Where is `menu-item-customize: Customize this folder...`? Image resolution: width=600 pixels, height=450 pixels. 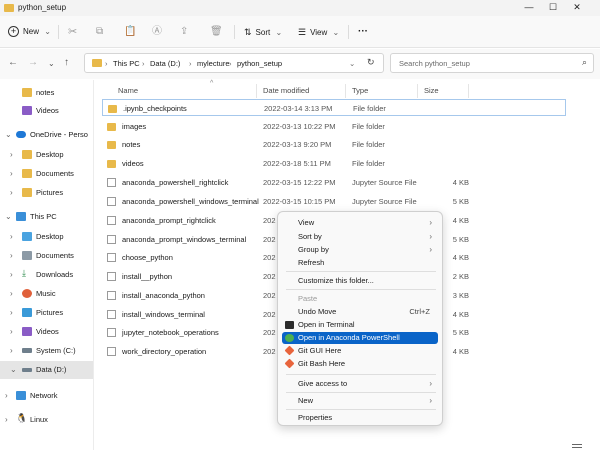
menu-item-customize: Customize this folder... is located at coordinates (360, 281).